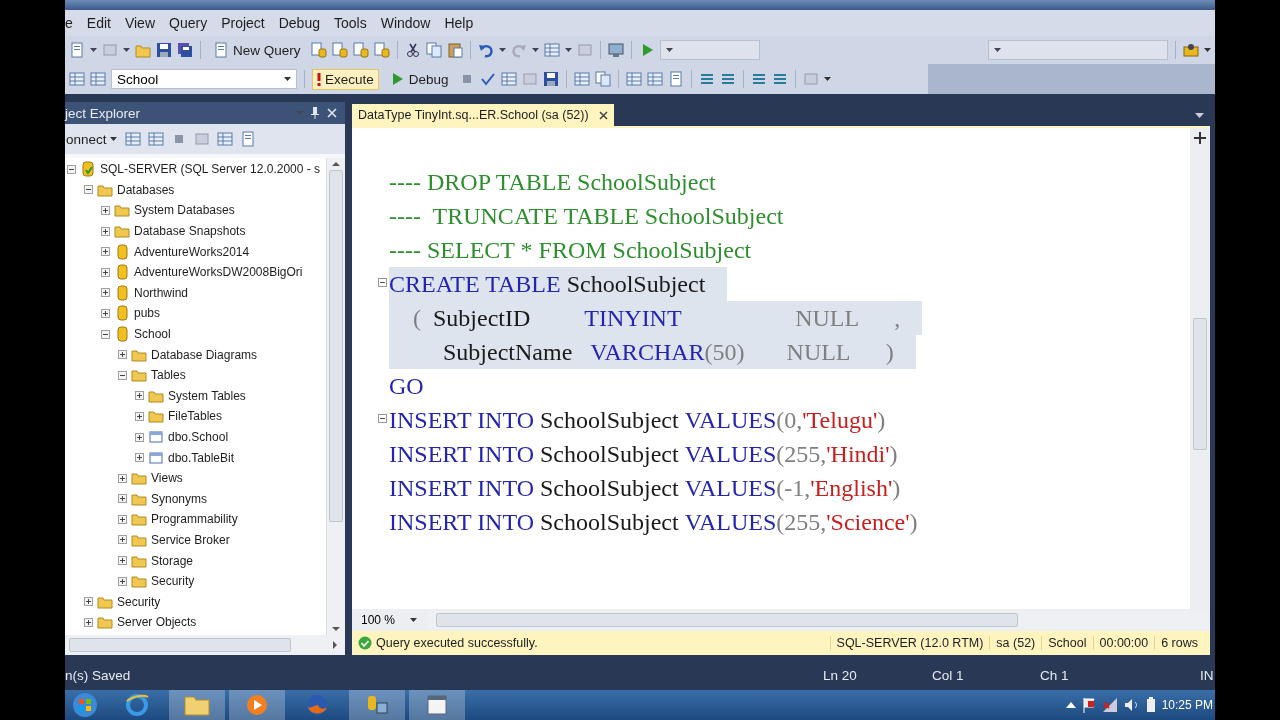 This screenshot has height=720, width=1280. I want to click on tree-item: Database Diagrams, so click(204, 354).